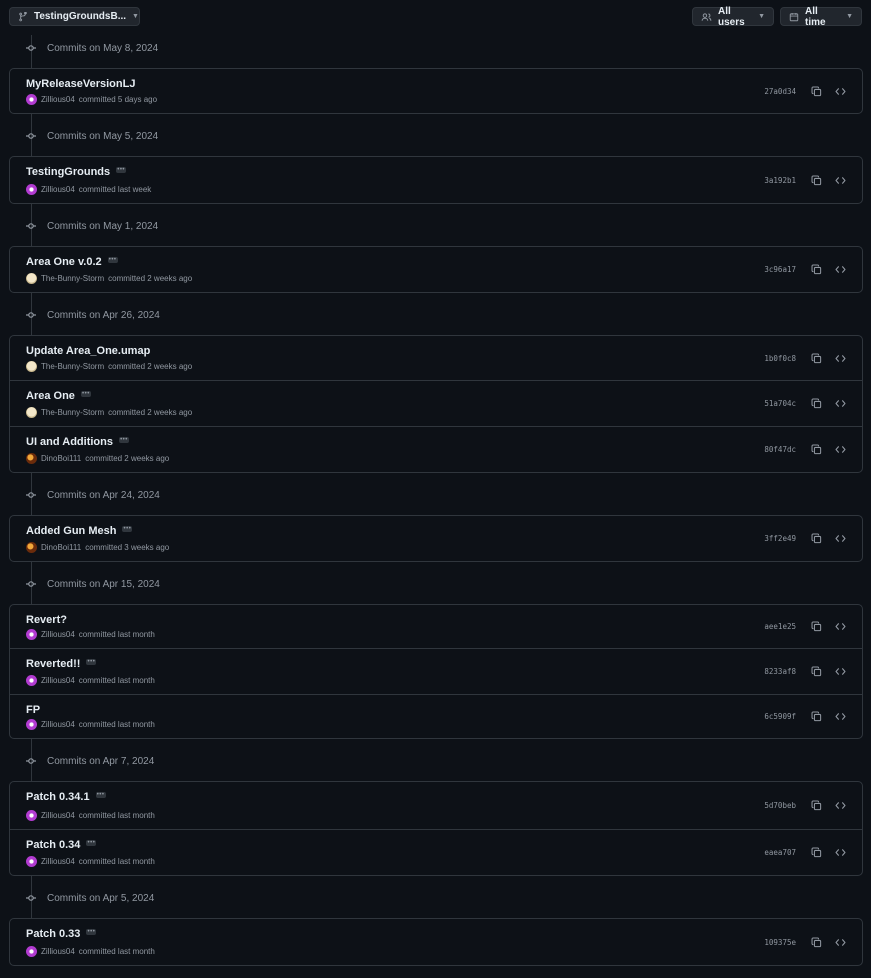 This screenshot has height=978, width=871. I want to click on commit-sha-link: 8233af8, so click(780, 671).